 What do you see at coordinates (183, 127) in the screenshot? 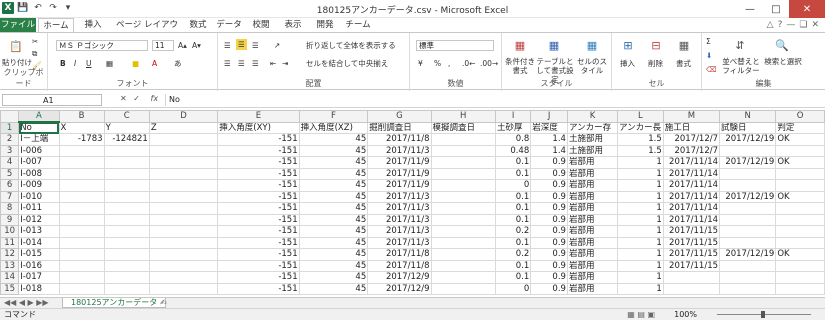
I see `cell: Z` at bounding box center [183, 127].